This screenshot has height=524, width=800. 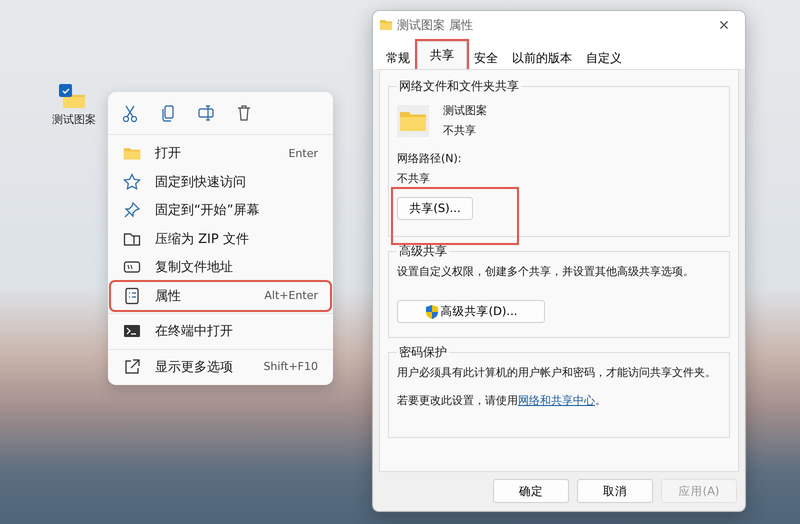 What do you see at coordinates (290, 367) in the screenshot?
I see `shortcut-label: Shift+F10` at bounding box center [290, 367].